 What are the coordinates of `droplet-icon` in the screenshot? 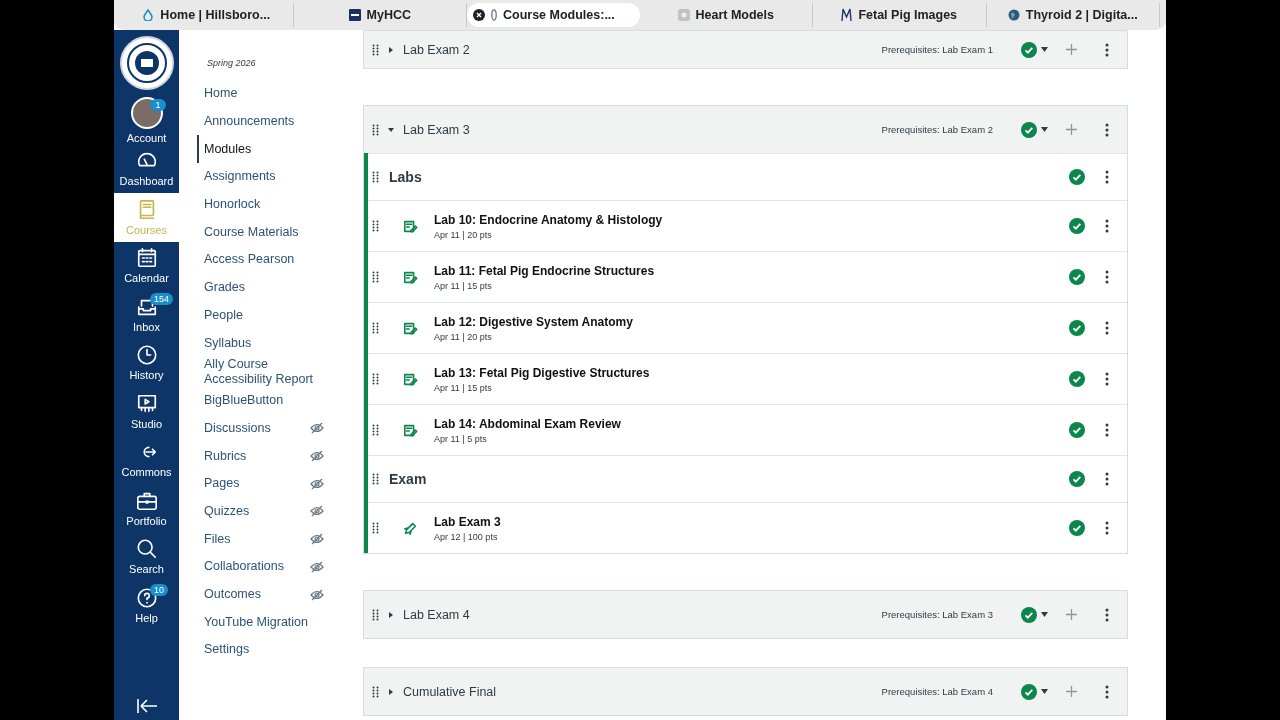 It's located at (148, 15).